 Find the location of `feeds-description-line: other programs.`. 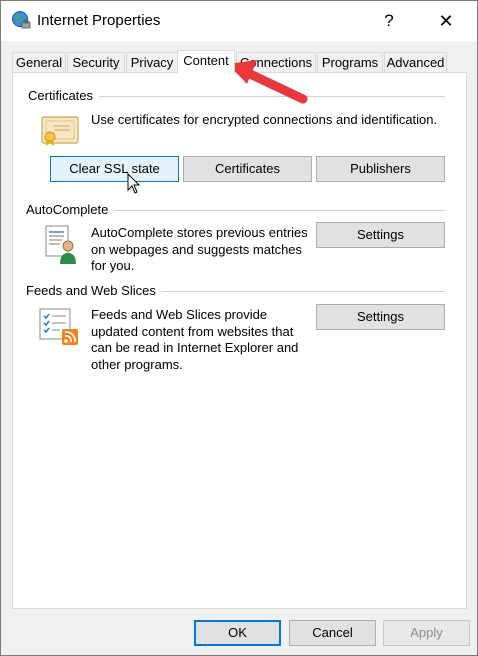

feeds-description-line: other programs. is located at coordinates (137, 364).